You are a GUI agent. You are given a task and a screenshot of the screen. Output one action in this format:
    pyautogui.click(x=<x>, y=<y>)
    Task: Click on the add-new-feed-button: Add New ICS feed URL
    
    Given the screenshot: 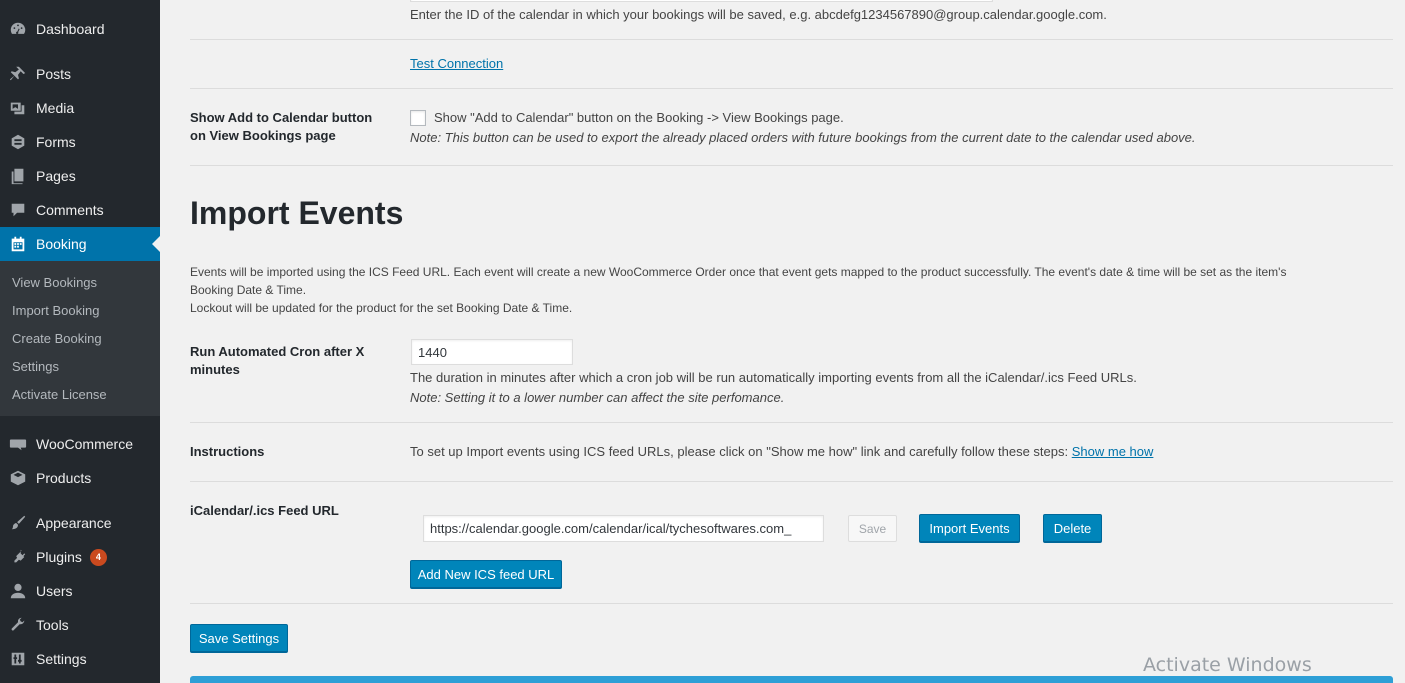 What is the action you would take?
    pyautogui.click(x=486, y=574)
    